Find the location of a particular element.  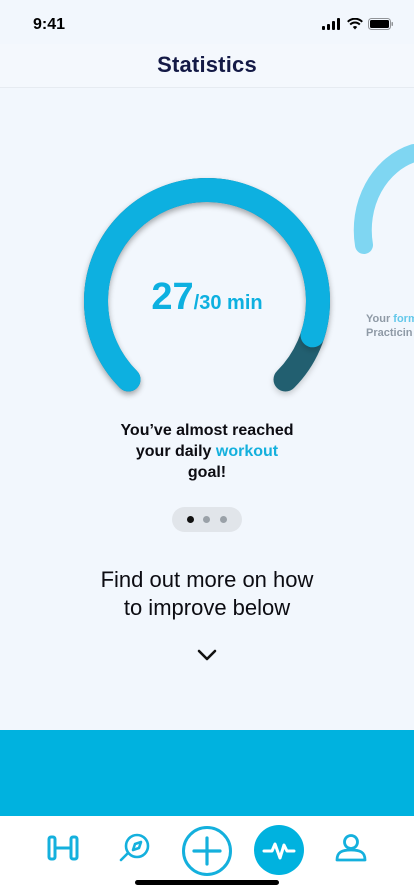

chevron-down-icon is located at coordinates (207, 655).